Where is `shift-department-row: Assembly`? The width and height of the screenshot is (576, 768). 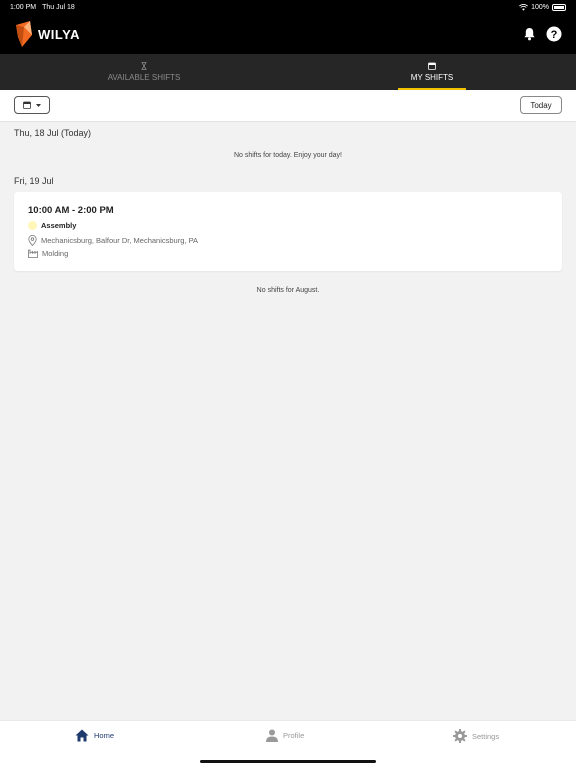
shift-department-row: Assembly is located at coordinates (52, 225).